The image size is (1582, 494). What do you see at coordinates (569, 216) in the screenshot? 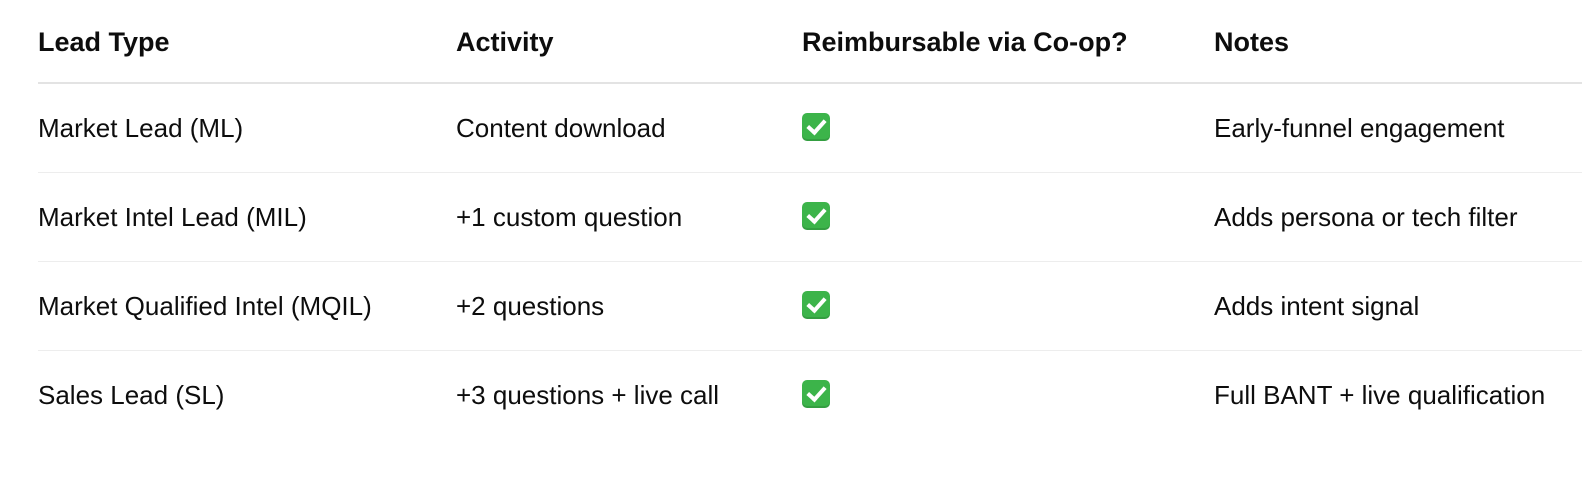
I see `activity-cell: +1 custom question` at bounding box center [569, 216].